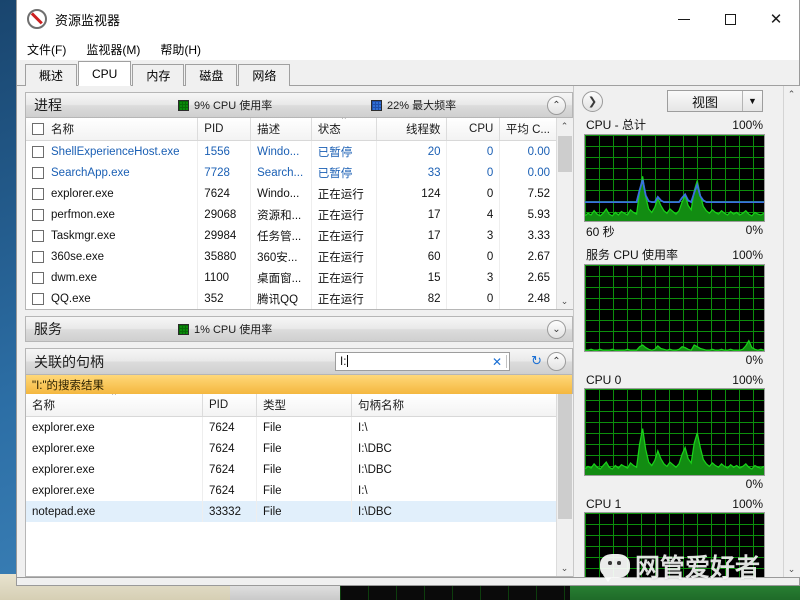  I want to click on chart-cpu-1-plot, so click(674, 544).